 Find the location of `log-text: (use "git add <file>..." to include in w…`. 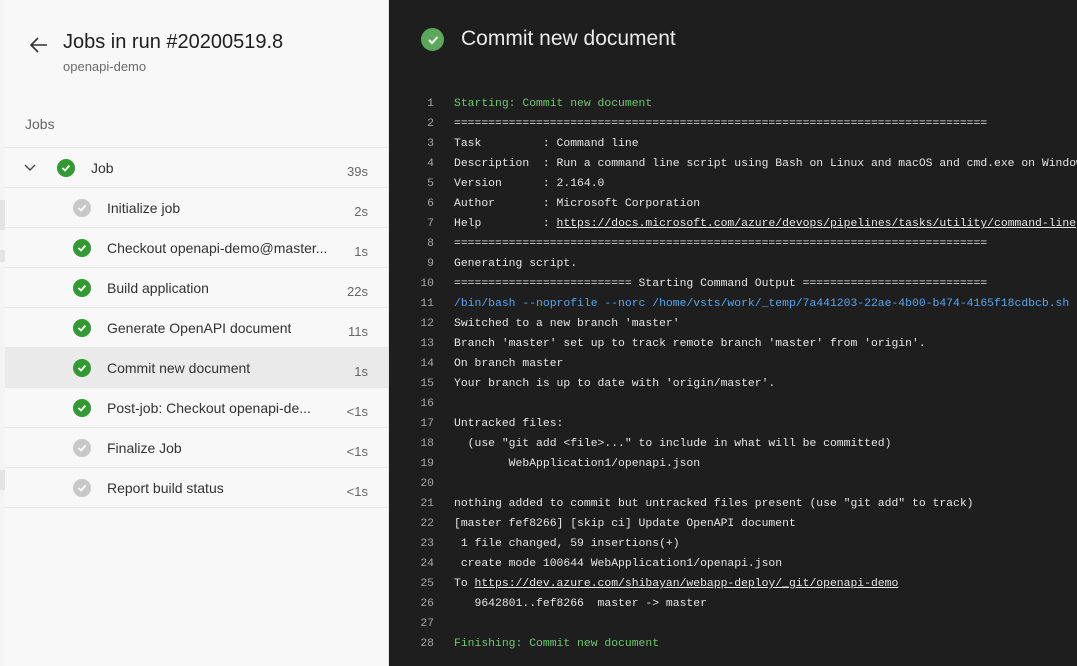

log-text: (use "git add <file>..." to include in w… is located at coordinates (673, 444).